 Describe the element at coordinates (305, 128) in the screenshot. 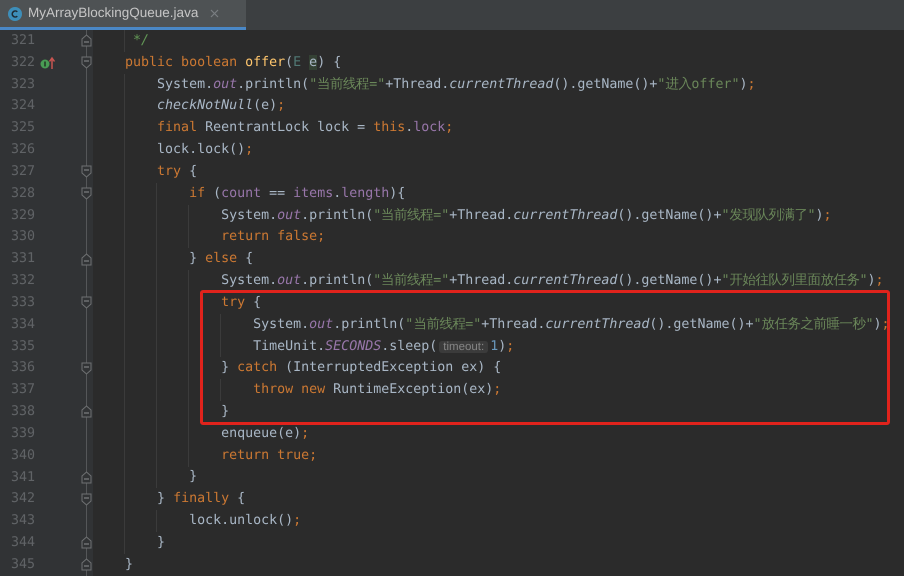

I see `code-line: final ReentrantLock lock = this.lock;` at that location.